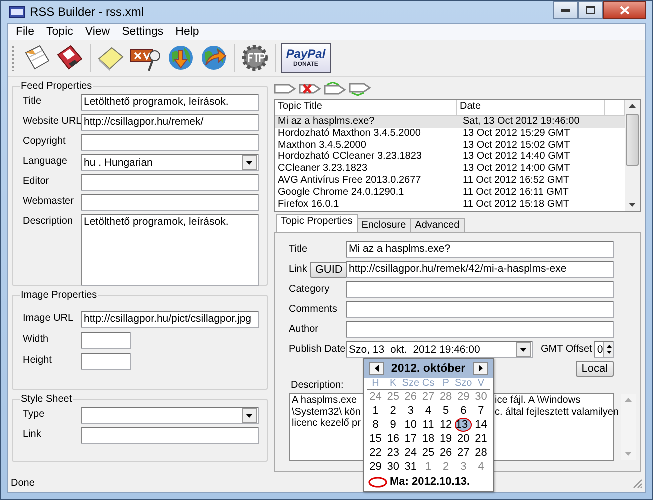 This screenshot has width=653, height=500. Describe the element at coordinates (48, 221) in the screenshot. I see `field-label: Description` at that location.